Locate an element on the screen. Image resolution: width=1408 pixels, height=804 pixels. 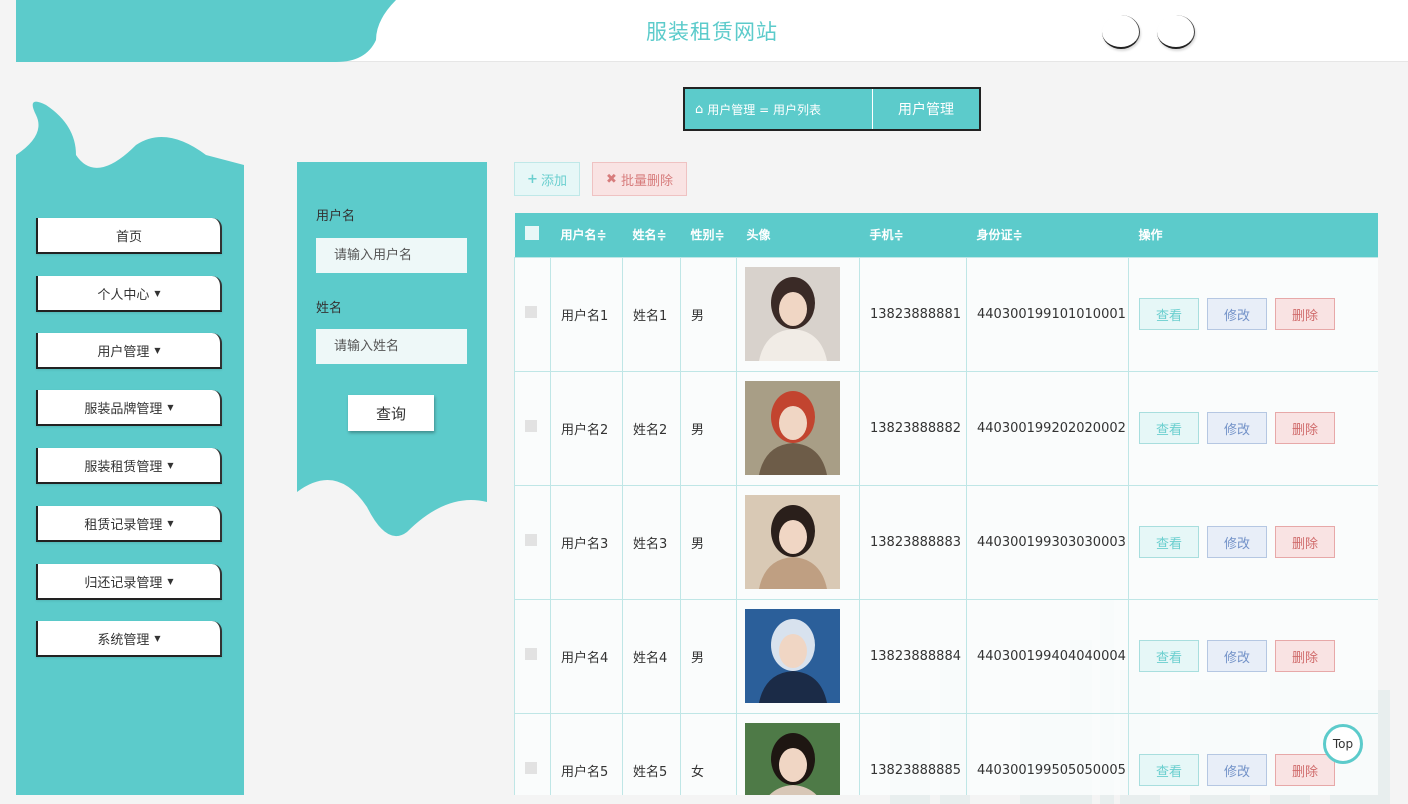
back-to-top-button: Top is located at coordinates (1343, 744).